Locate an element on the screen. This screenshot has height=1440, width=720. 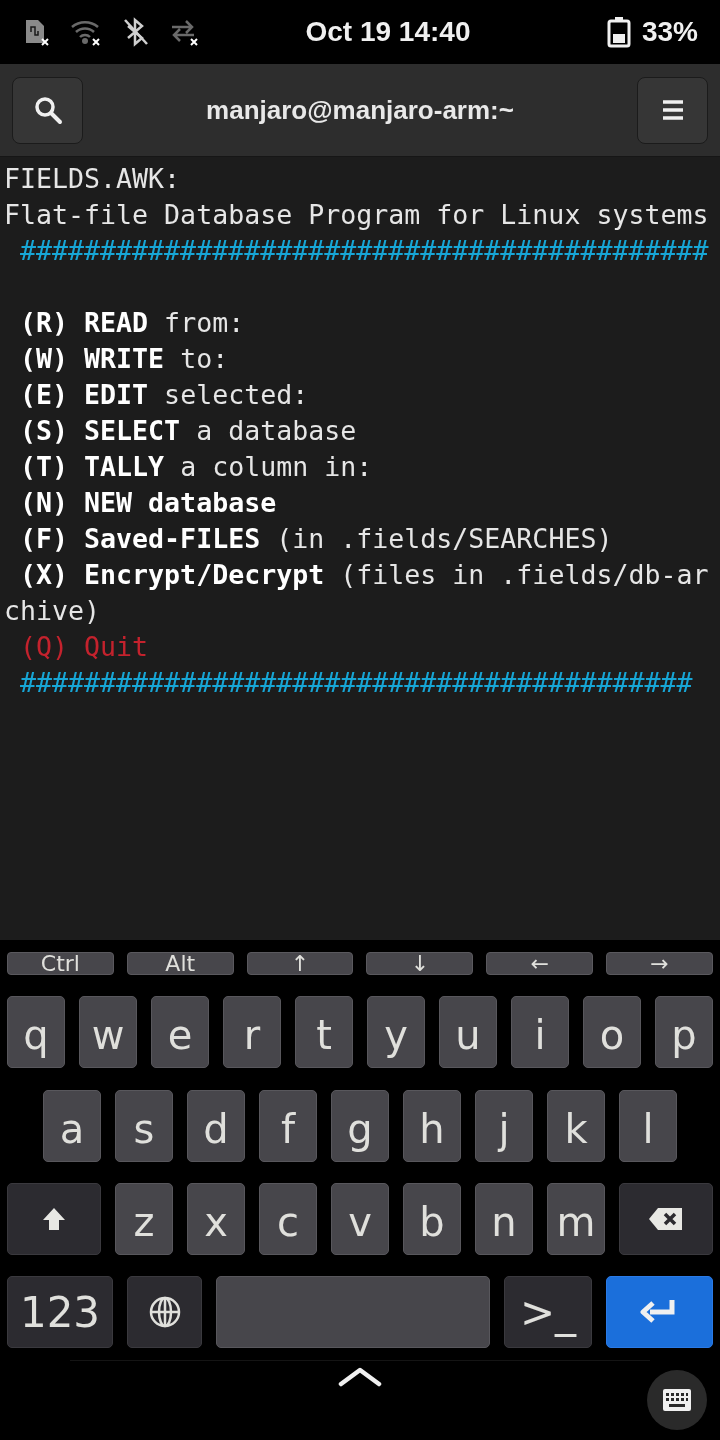
letter-key: e is located at coordinates (180, 1032).